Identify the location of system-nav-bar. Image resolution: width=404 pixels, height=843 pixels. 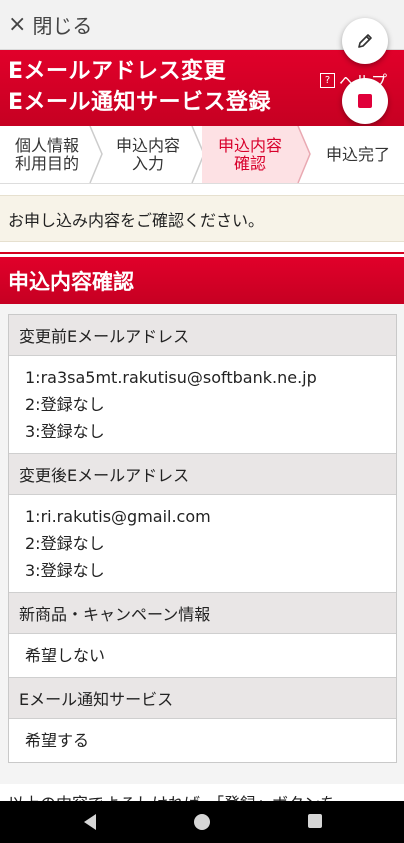
(202, 822).